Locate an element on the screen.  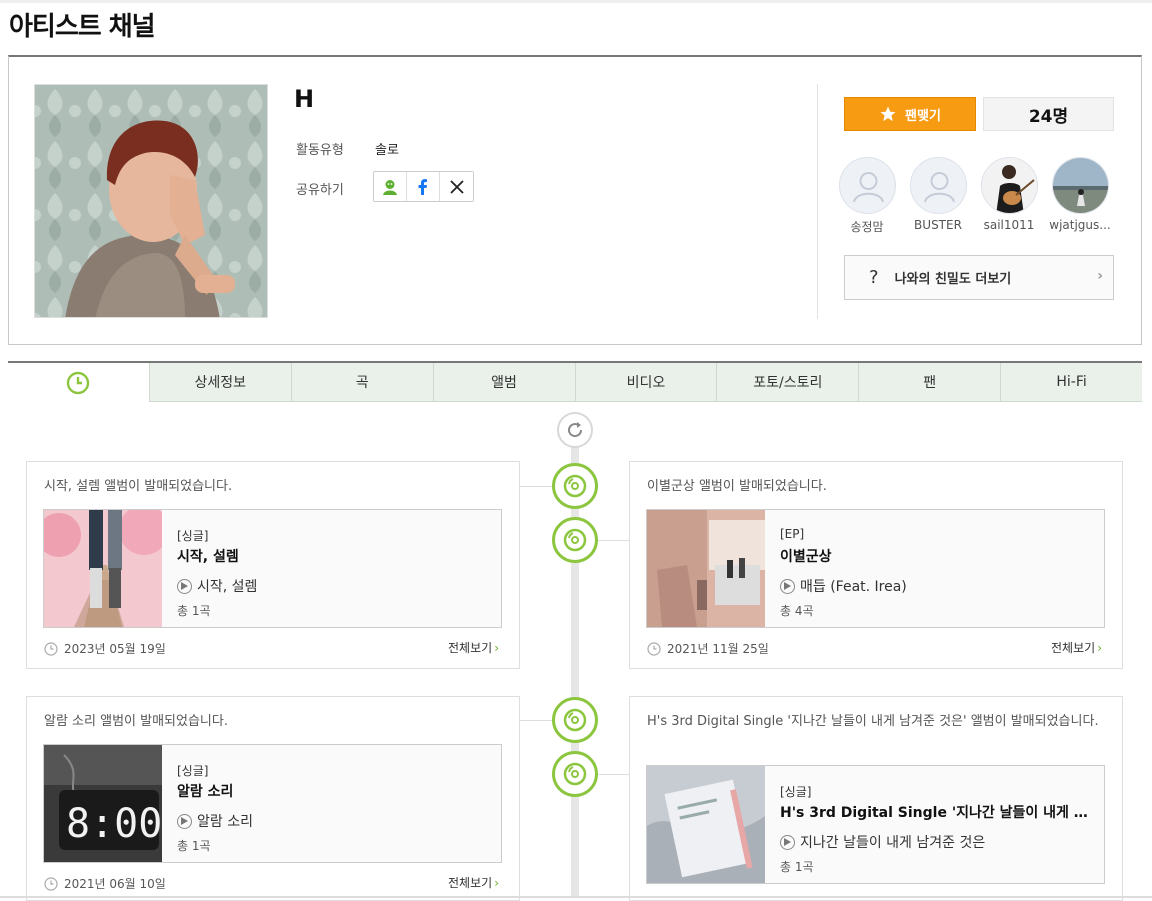
activity-type-label: 활동유형 is located at coordinates (320, 150).